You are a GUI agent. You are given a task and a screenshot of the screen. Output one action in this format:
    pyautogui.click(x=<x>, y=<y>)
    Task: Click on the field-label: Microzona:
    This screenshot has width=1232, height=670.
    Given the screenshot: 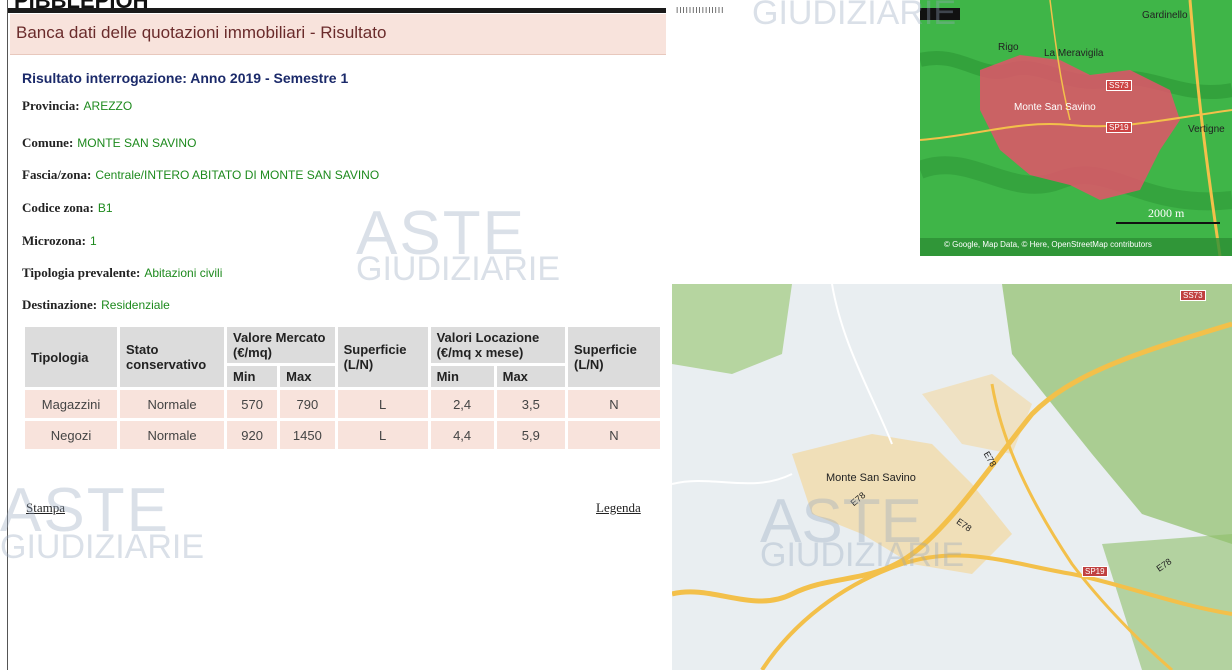 What is the action you would take?
    pyautogui.click(x=54, y=240)
    